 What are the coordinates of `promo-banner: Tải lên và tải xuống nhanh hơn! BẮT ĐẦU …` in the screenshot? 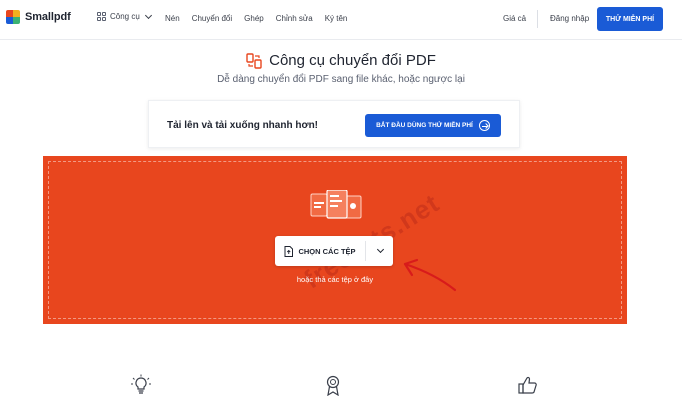 It's located at (334, 124).